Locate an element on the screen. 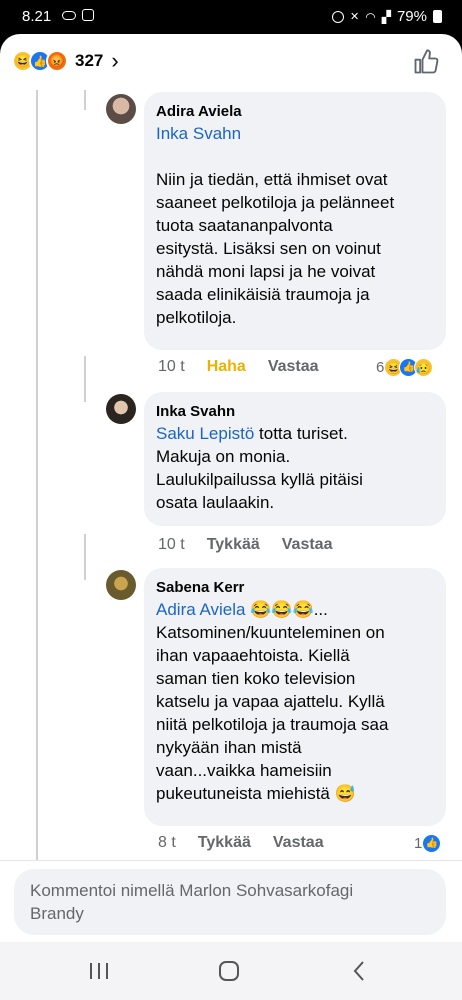 The height and width of the screenshot is (1000, 462). comment-actions: 8 t Tykkää Vastaa is located at coordinates (252, 843).